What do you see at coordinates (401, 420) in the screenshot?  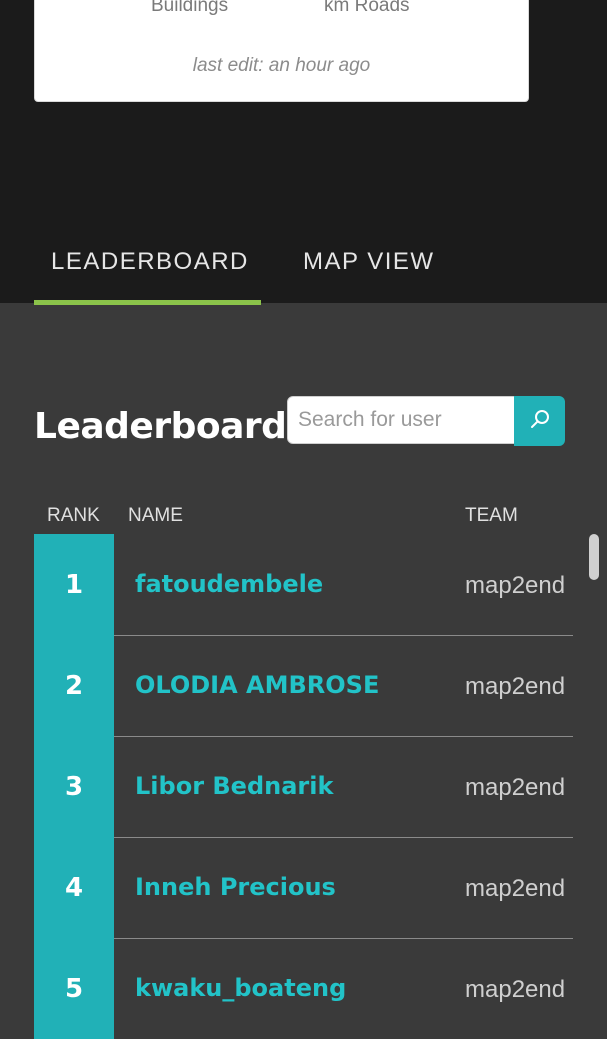 I see `search-input` at bounding box center [401, 420].